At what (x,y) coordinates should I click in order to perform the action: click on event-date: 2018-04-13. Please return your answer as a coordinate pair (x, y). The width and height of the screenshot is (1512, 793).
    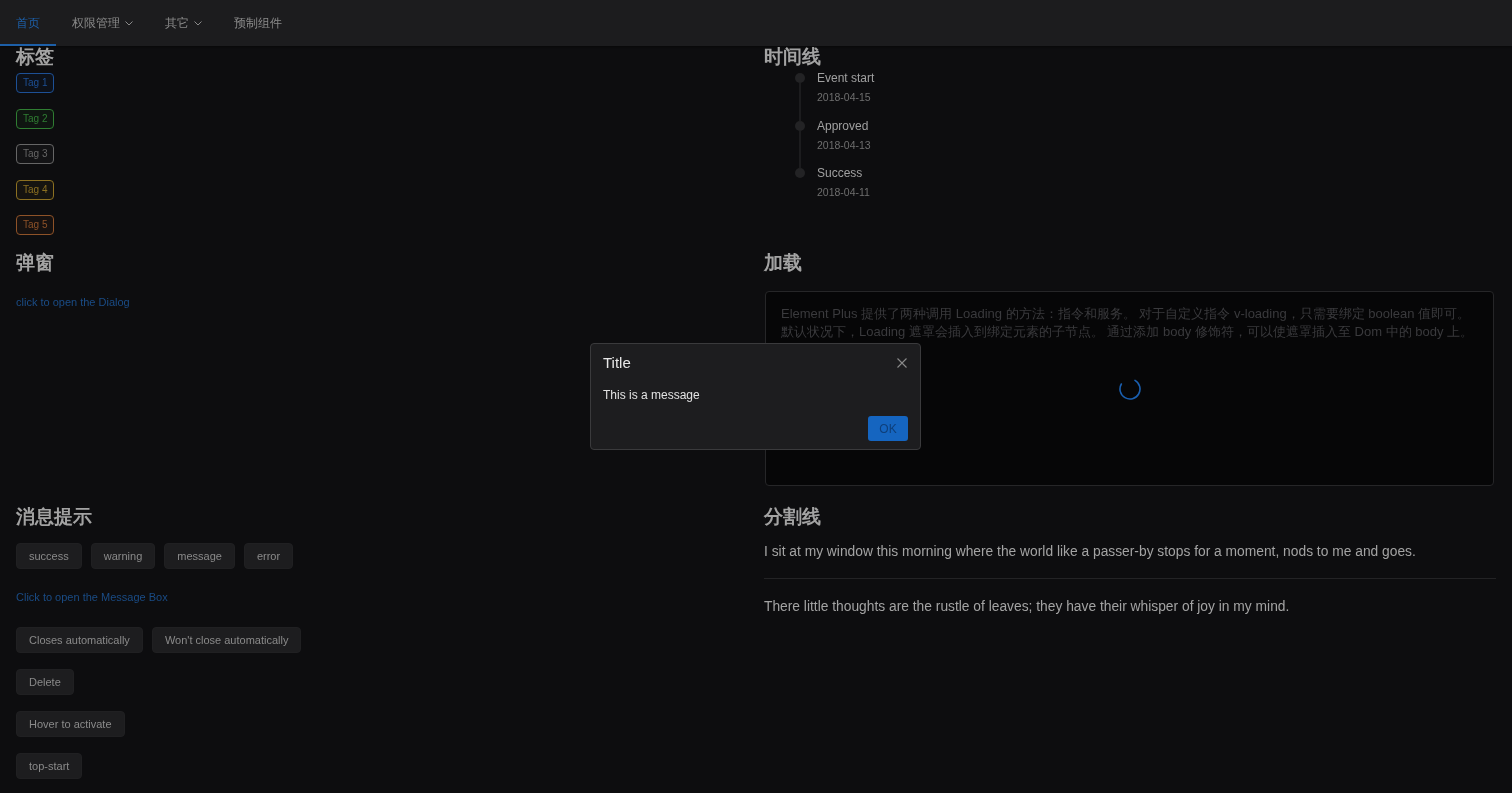
    Looking at the image, I should click on (844, 145).